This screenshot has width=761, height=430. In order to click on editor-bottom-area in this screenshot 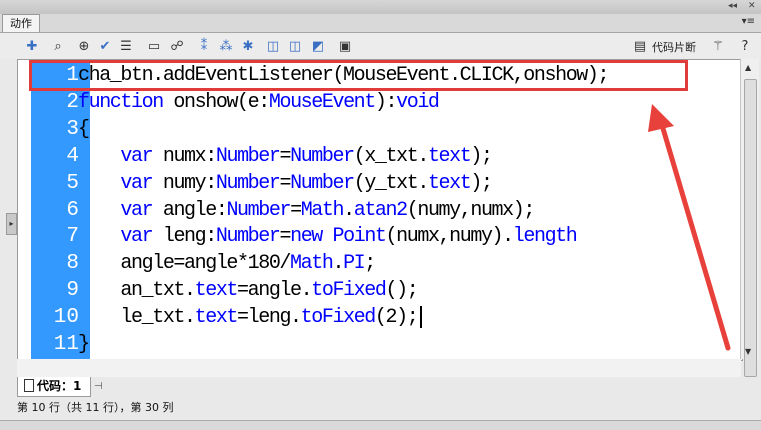, I will do `click(379, 368)`.